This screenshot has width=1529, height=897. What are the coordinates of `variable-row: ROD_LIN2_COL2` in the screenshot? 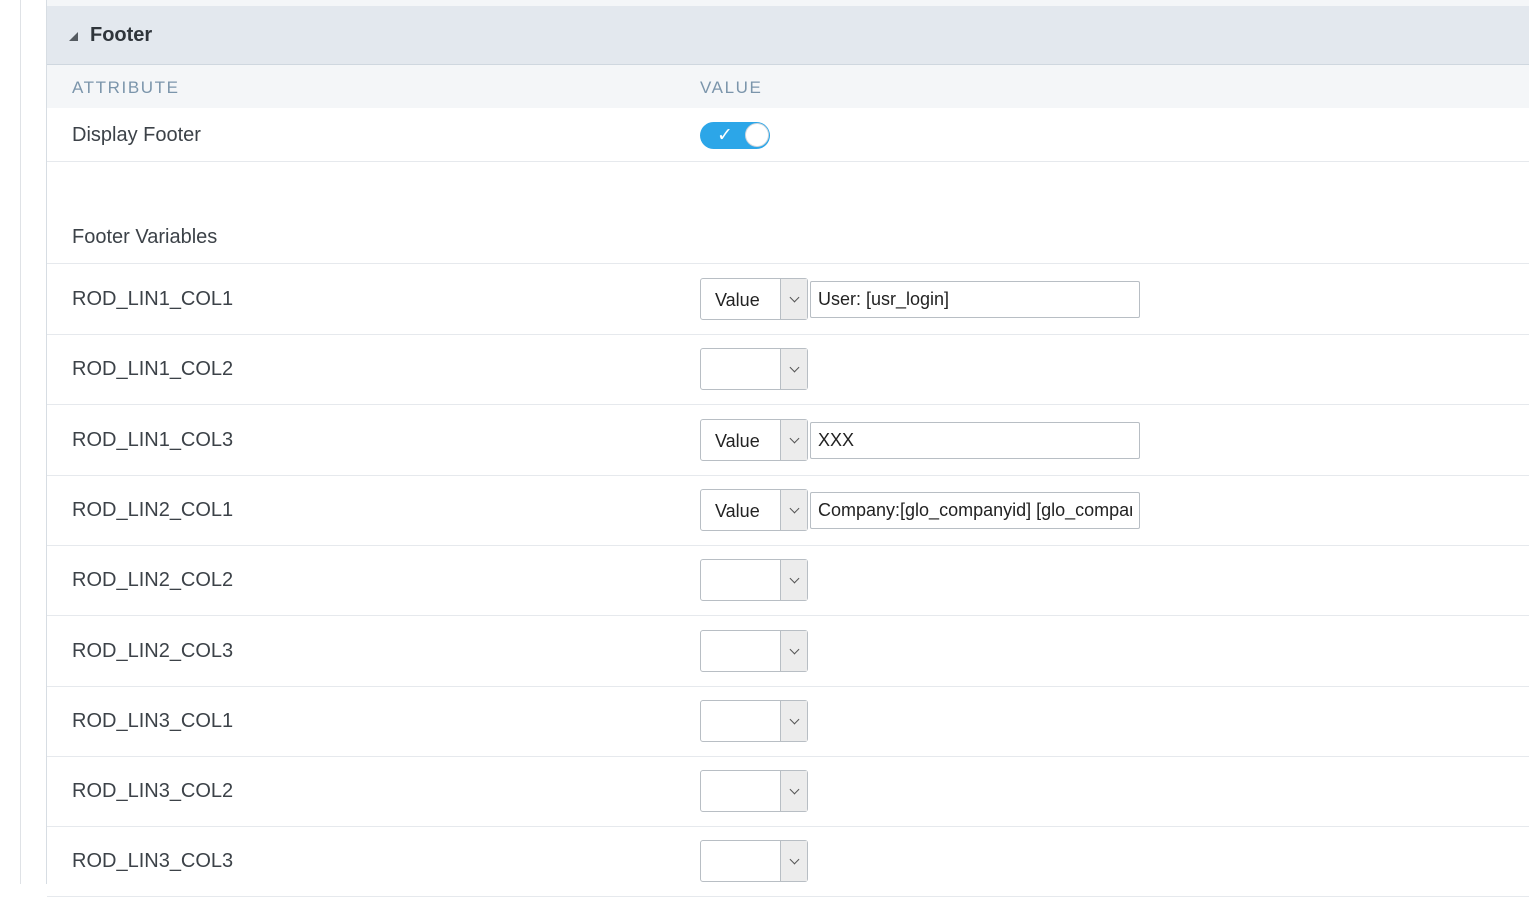 It's located at (788, 580).